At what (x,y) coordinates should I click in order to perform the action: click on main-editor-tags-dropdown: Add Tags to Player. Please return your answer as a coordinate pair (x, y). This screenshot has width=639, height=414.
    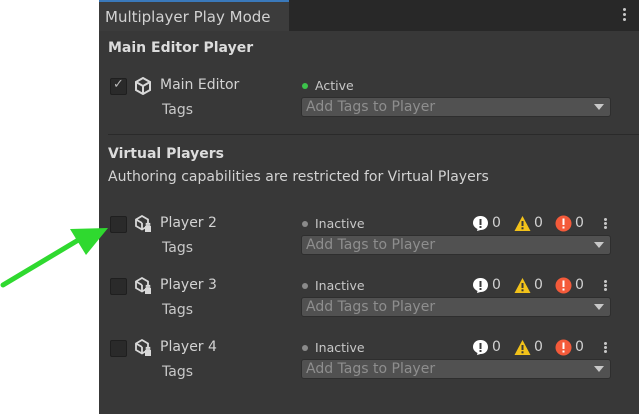
    Looking at the image, I should click on (456, 107).